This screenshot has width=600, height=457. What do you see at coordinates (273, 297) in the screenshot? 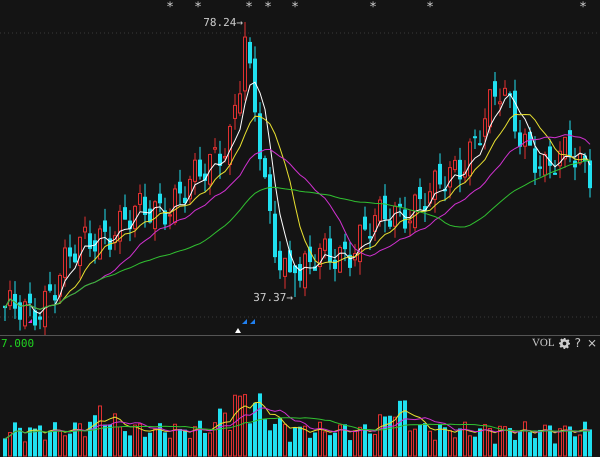
I see `low-price-label: 37.37→` at bounding box center [273, 297].